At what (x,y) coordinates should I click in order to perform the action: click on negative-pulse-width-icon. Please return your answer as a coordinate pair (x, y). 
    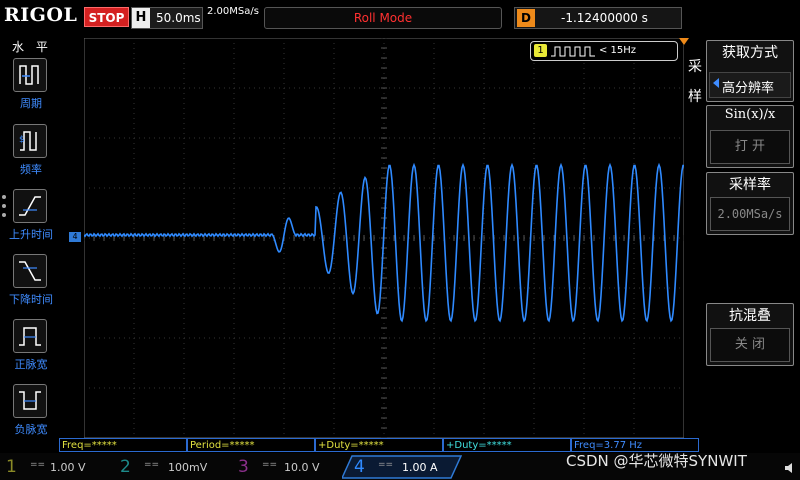
    Looking at the image, I should click on (30, 401).